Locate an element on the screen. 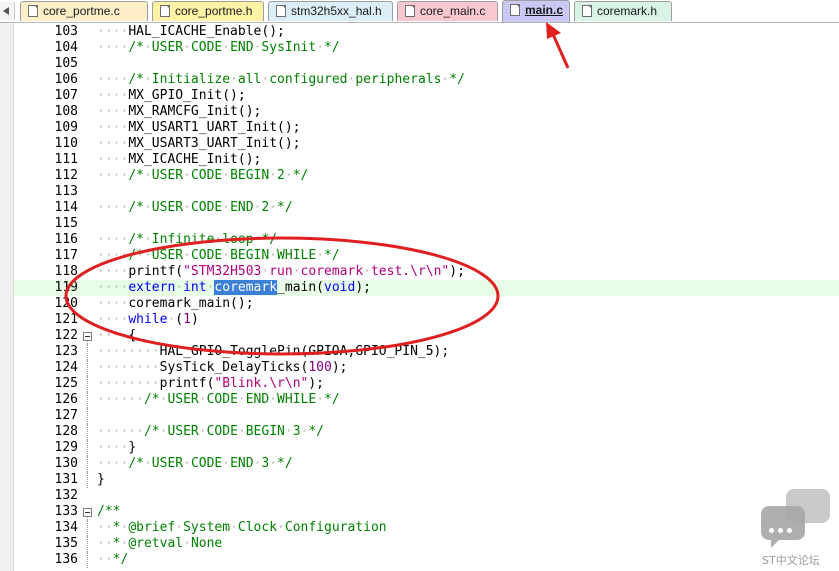 The height and width of the screenshot is (571, 839). line-number: 115 is located at coordinates (66, 223).